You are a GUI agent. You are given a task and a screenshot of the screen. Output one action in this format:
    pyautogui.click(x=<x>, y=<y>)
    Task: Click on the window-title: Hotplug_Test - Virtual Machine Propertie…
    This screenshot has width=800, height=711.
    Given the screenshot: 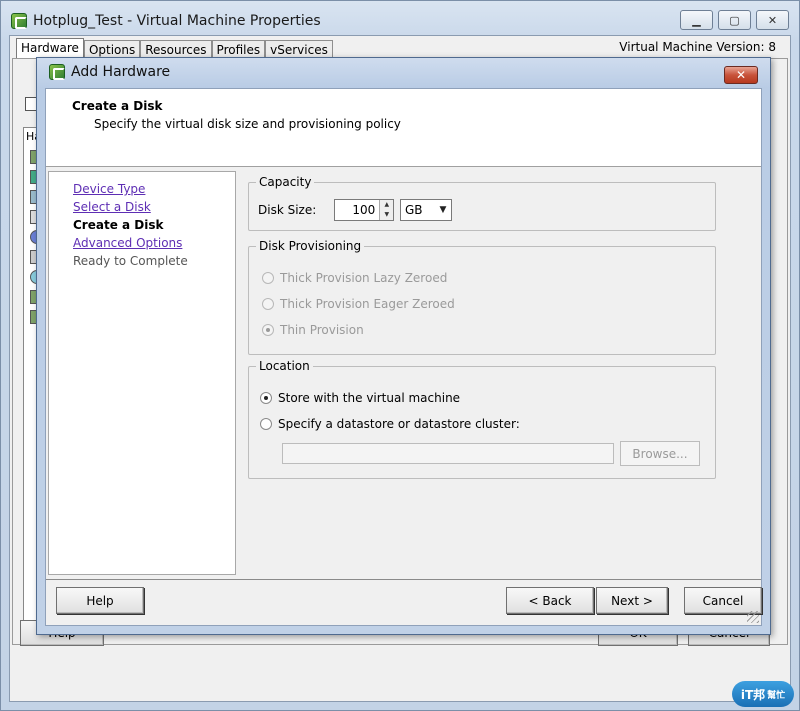 What is the action you would take?
    pyautogui.click(x=177, y=21)
    